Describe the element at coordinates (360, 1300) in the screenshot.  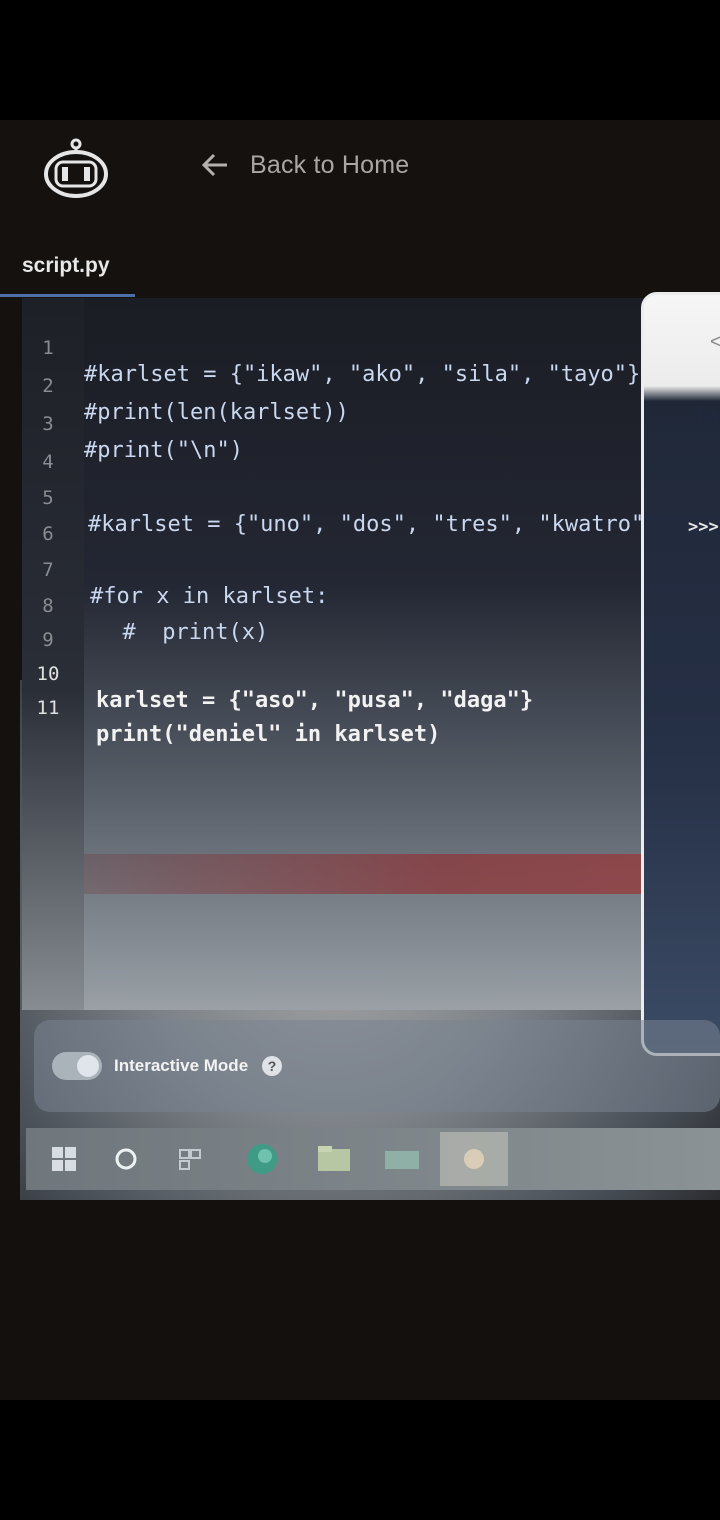
I see `monitor-bezel` at that location.